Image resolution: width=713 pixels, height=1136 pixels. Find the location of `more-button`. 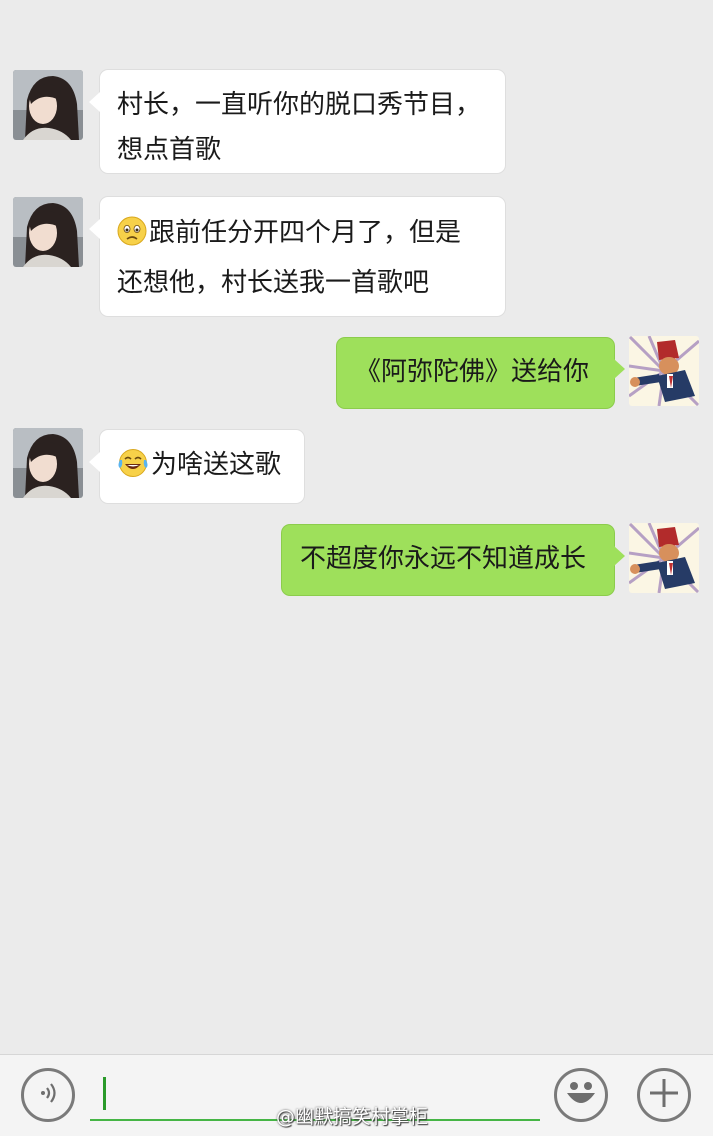

more-button is located at coordinates (664, 1095).